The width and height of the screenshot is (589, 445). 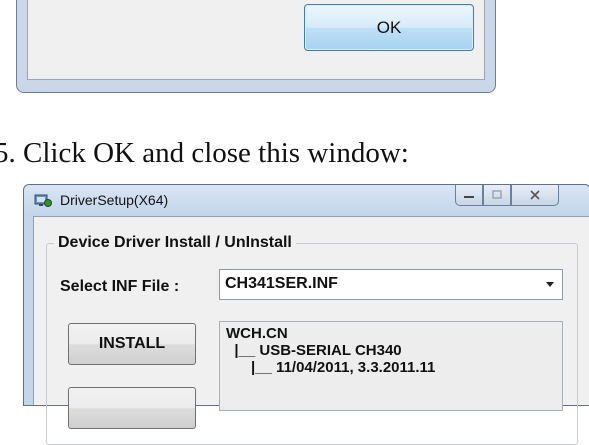 I want to click on title-bar: DriverSetup(X64), so click(x=306, y=200).